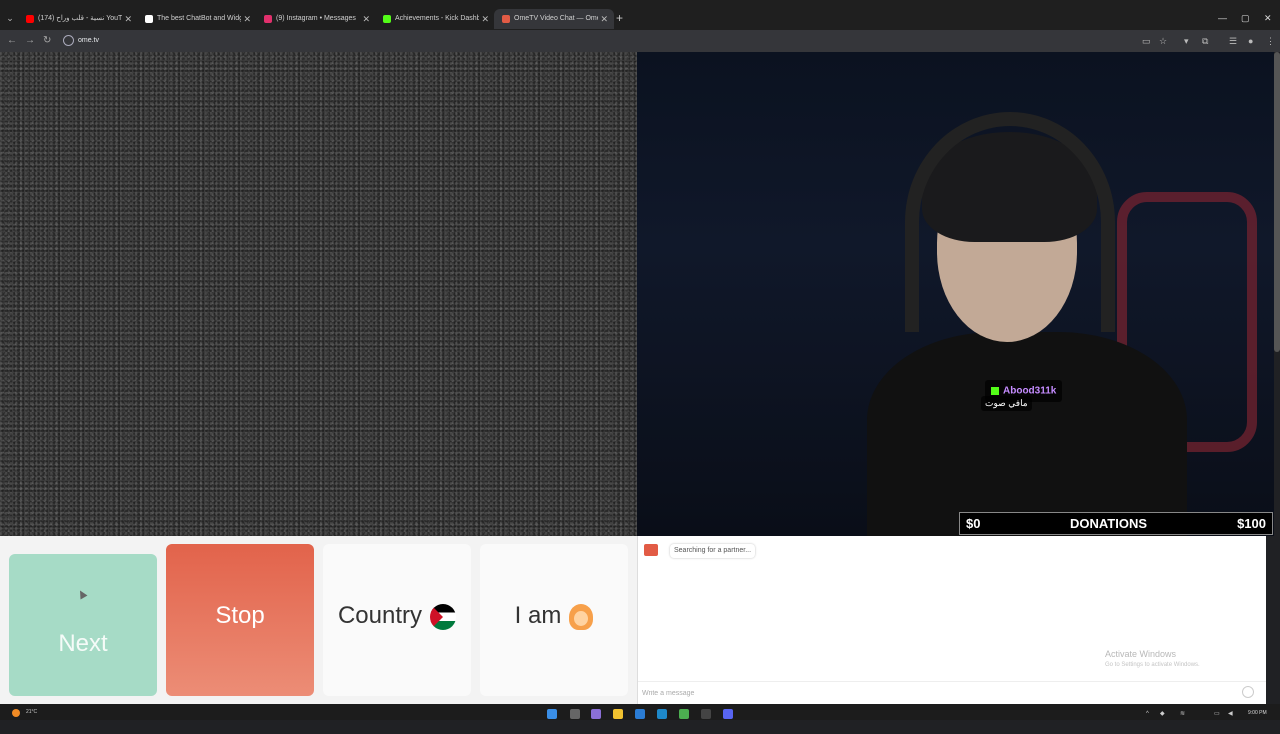  What do you see at coordinates (88, 41) in the screenshot?
I see `url-text: ome.tv` at bounding box center [88, 41].